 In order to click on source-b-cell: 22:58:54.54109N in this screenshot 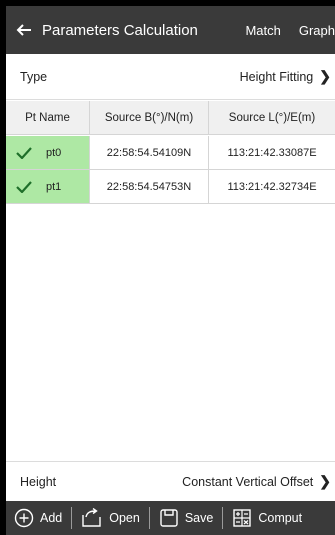, I will do `click(149, 152)`.